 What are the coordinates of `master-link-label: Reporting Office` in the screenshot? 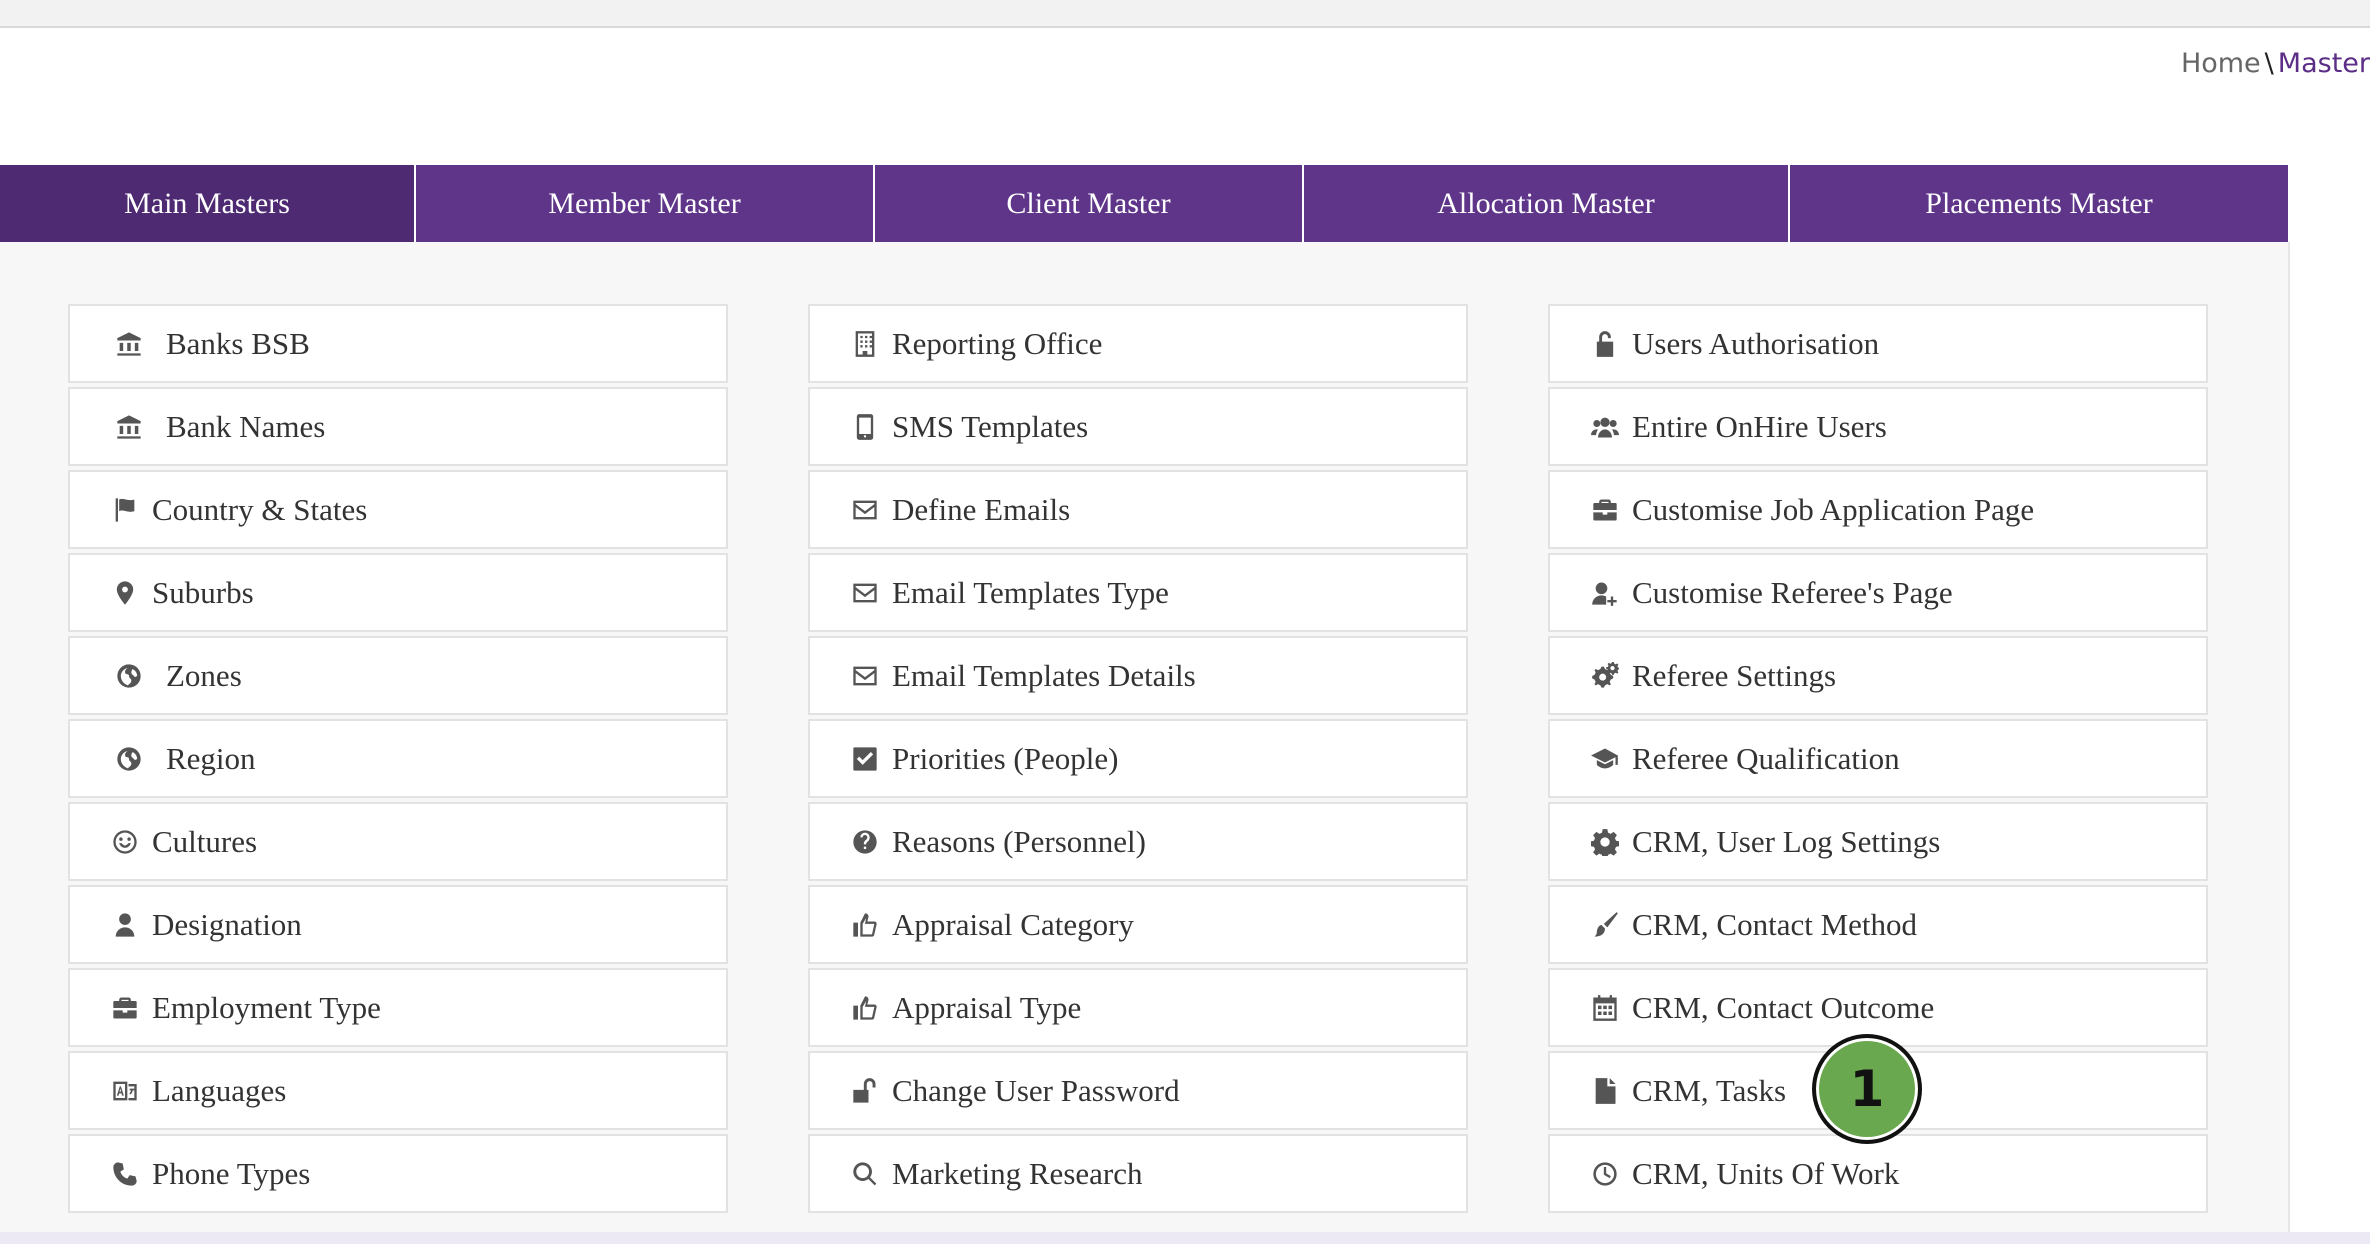 It's located at (997, 343).